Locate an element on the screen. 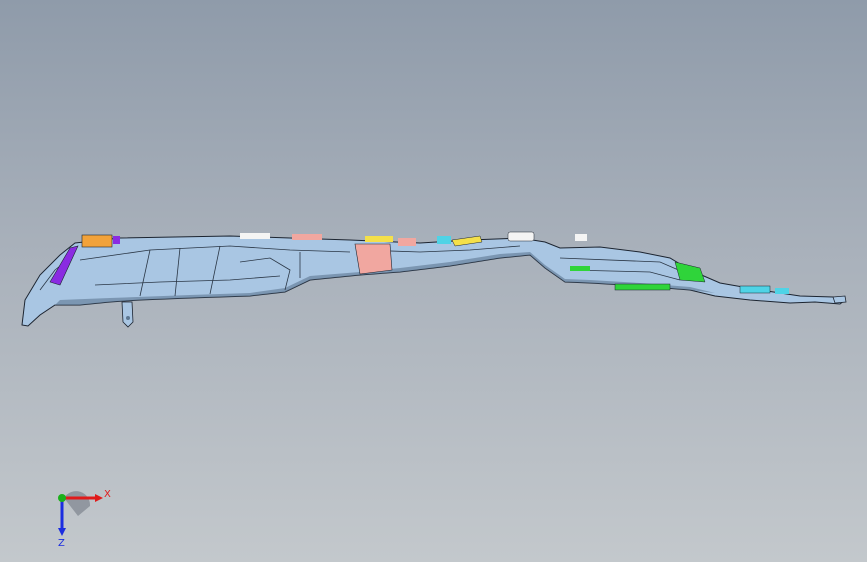 The image size is (867, 562). bracket-tab is located at coordinates (127, 314).